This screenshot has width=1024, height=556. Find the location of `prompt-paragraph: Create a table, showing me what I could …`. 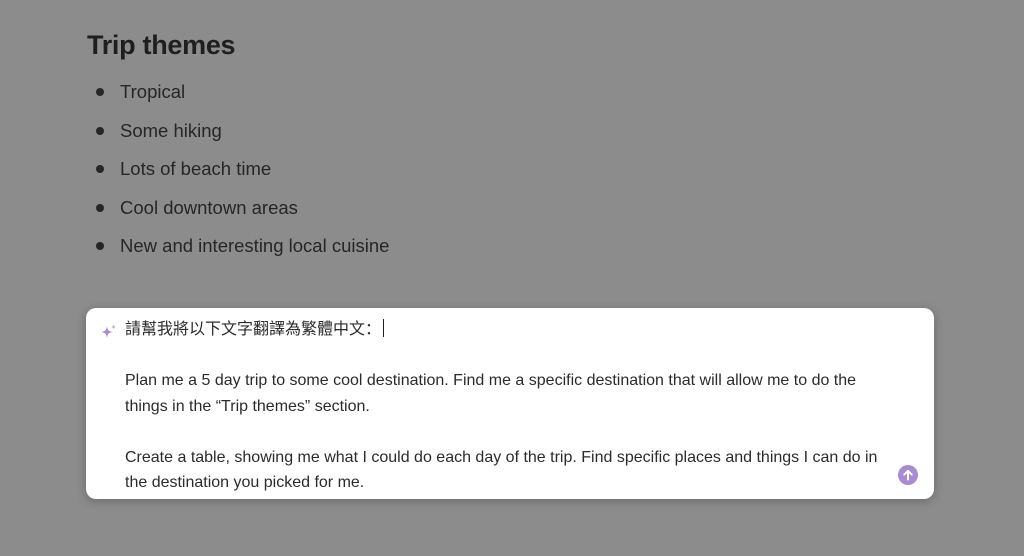

prompt-paragraph: Create a table, showing me what I could … is located at coordinates (501, 470).